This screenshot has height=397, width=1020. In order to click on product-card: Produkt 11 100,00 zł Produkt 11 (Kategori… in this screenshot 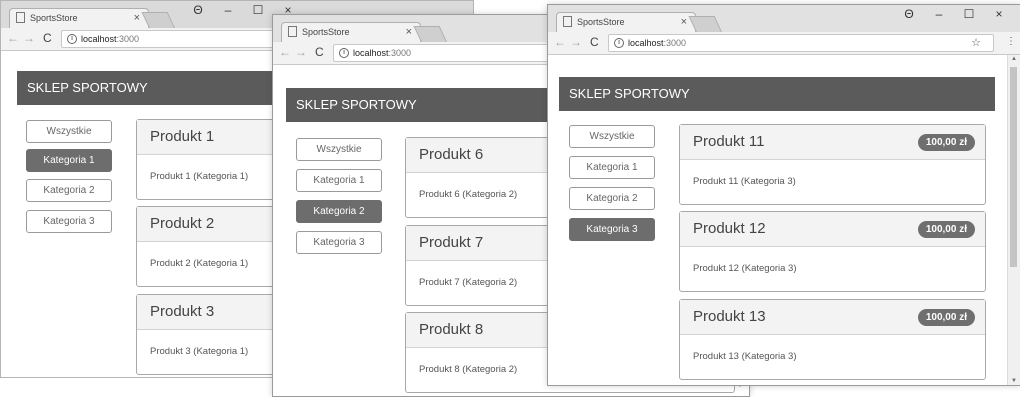, I will do `click(832, 164)`.